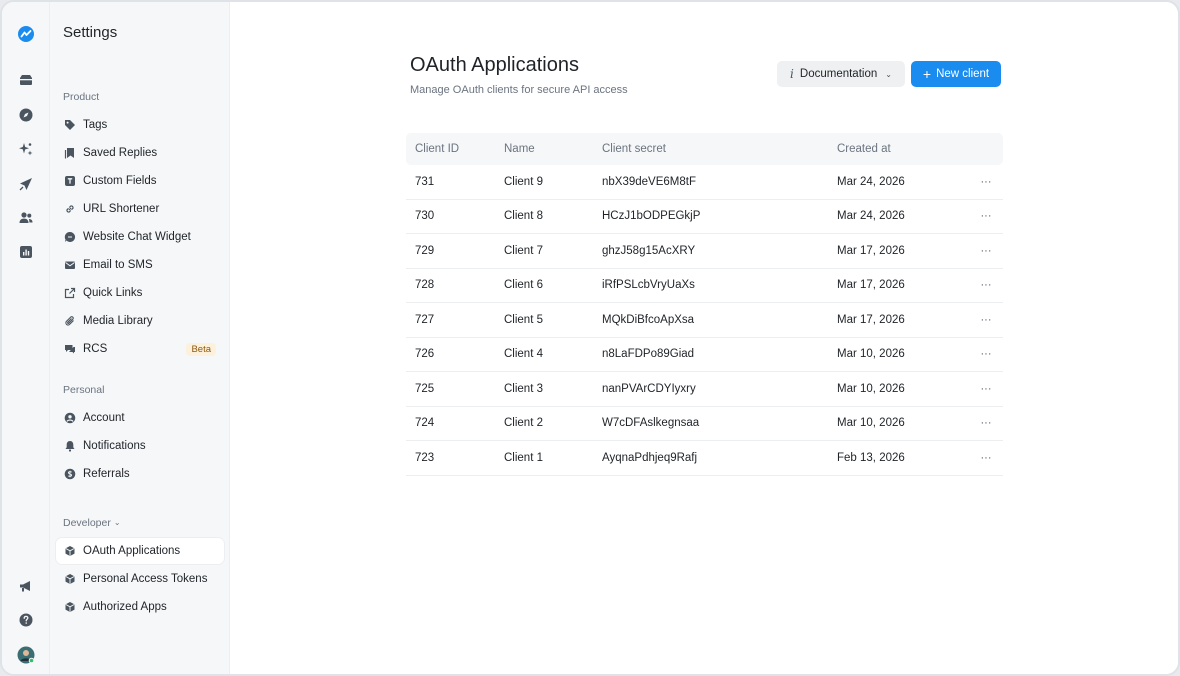 The image size is (1180, 676). I want to click on external-link-icon, so click(69, 293).